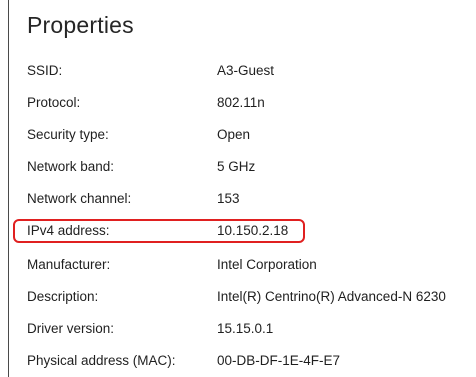 The image size is (476, 377). I want to click on property-row-protocol: Protocol: 802.11n, so click(251, 103).